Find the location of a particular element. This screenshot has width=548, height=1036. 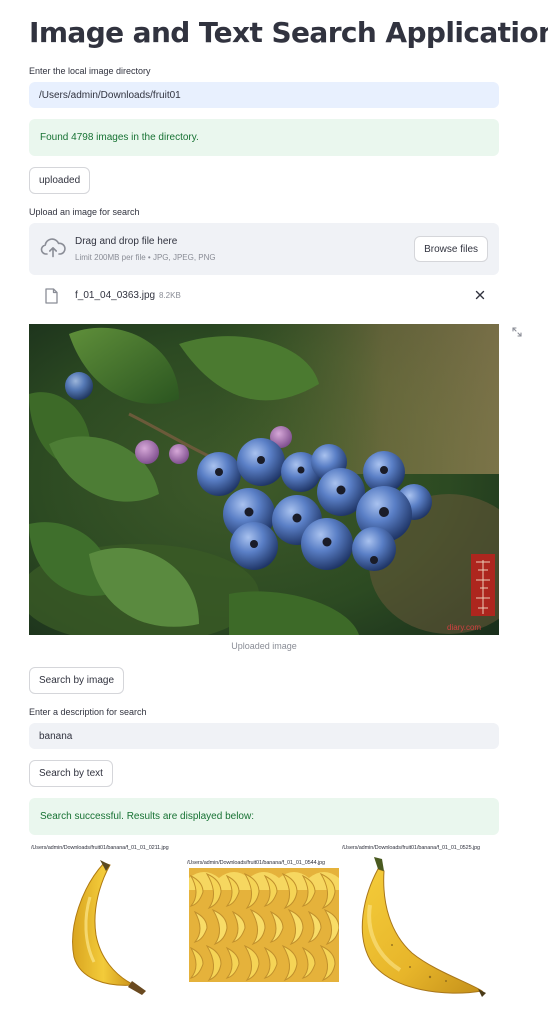

search-by-text-button: Search by text is located at coordinates (71, 773).